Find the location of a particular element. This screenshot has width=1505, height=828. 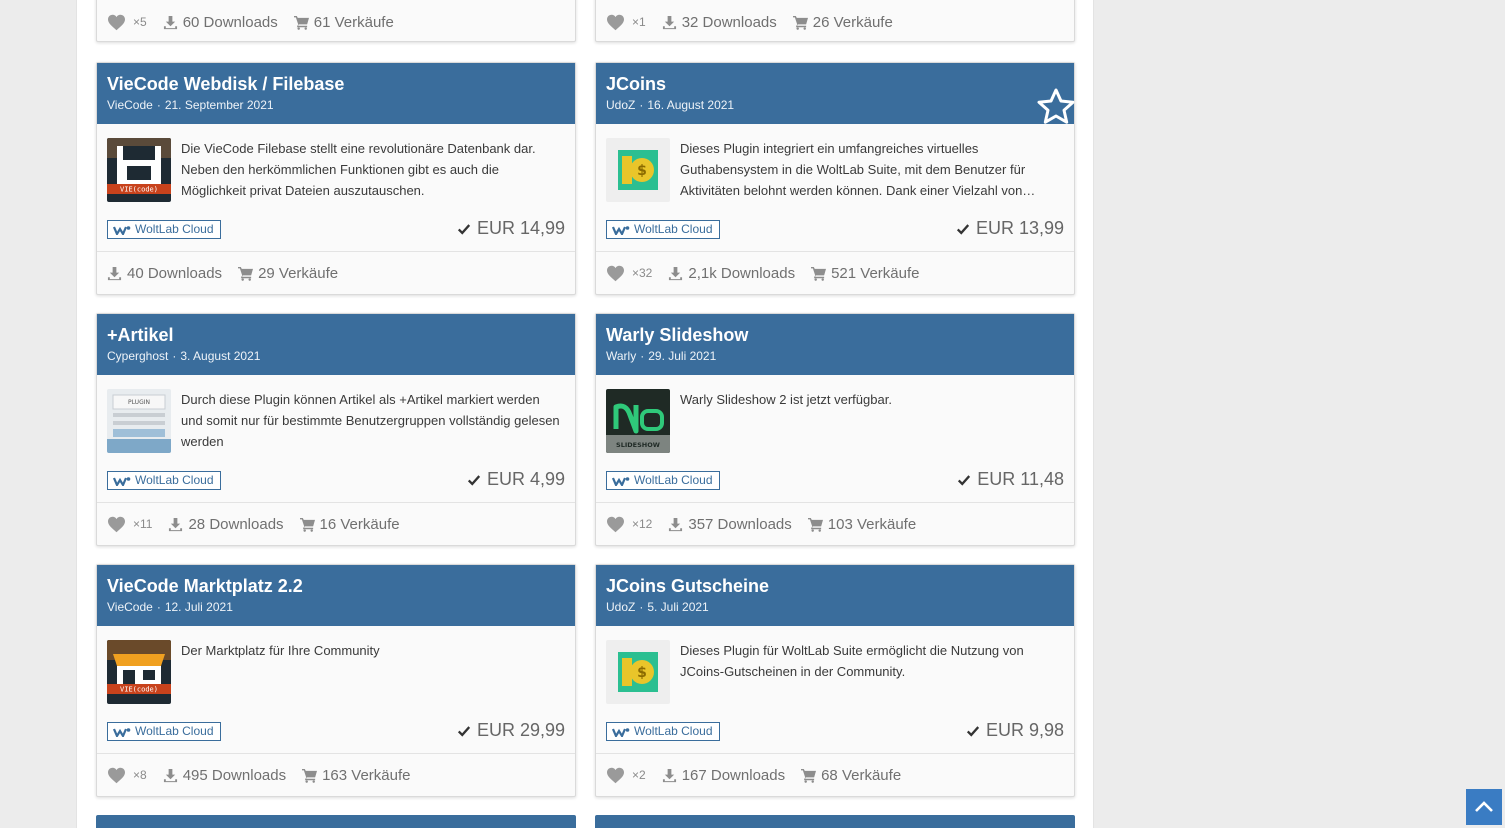

product-date: 5. Juli 2021 is located at coordinates (678, 607).